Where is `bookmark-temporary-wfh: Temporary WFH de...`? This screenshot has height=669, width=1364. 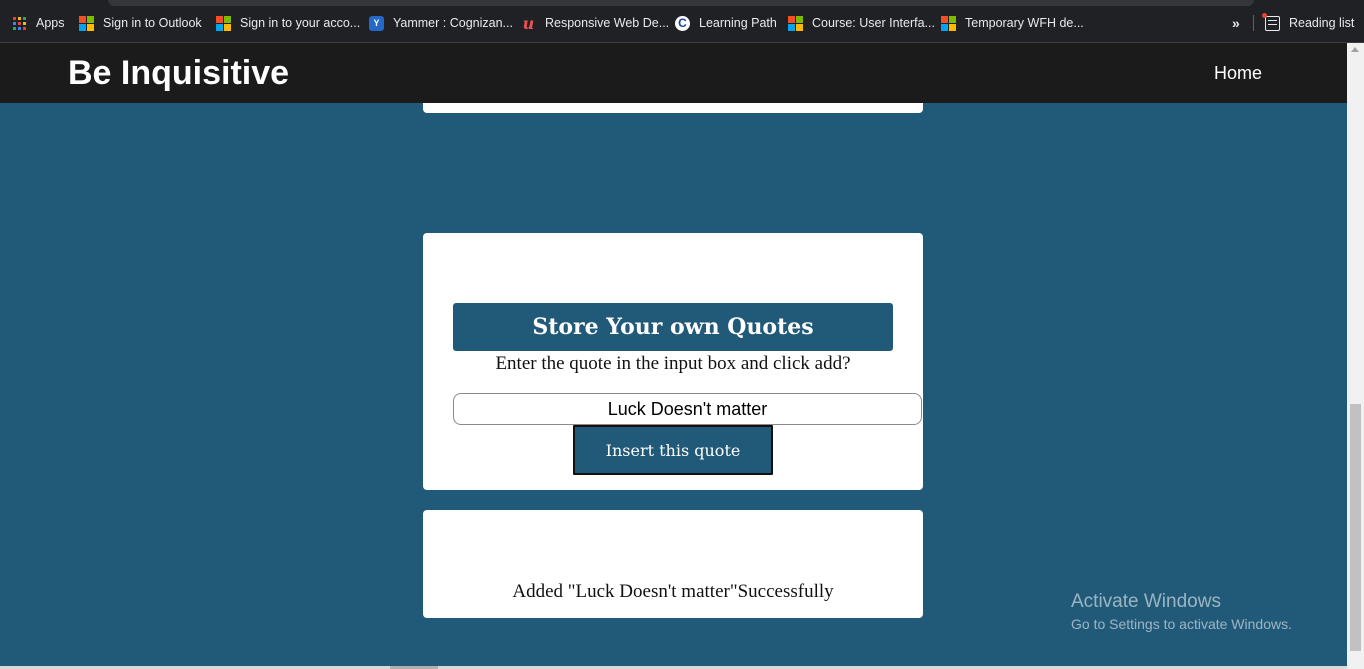
bookmark-temporary-wfh: Temporary WFH de... is located at coordinates (1012, 23).